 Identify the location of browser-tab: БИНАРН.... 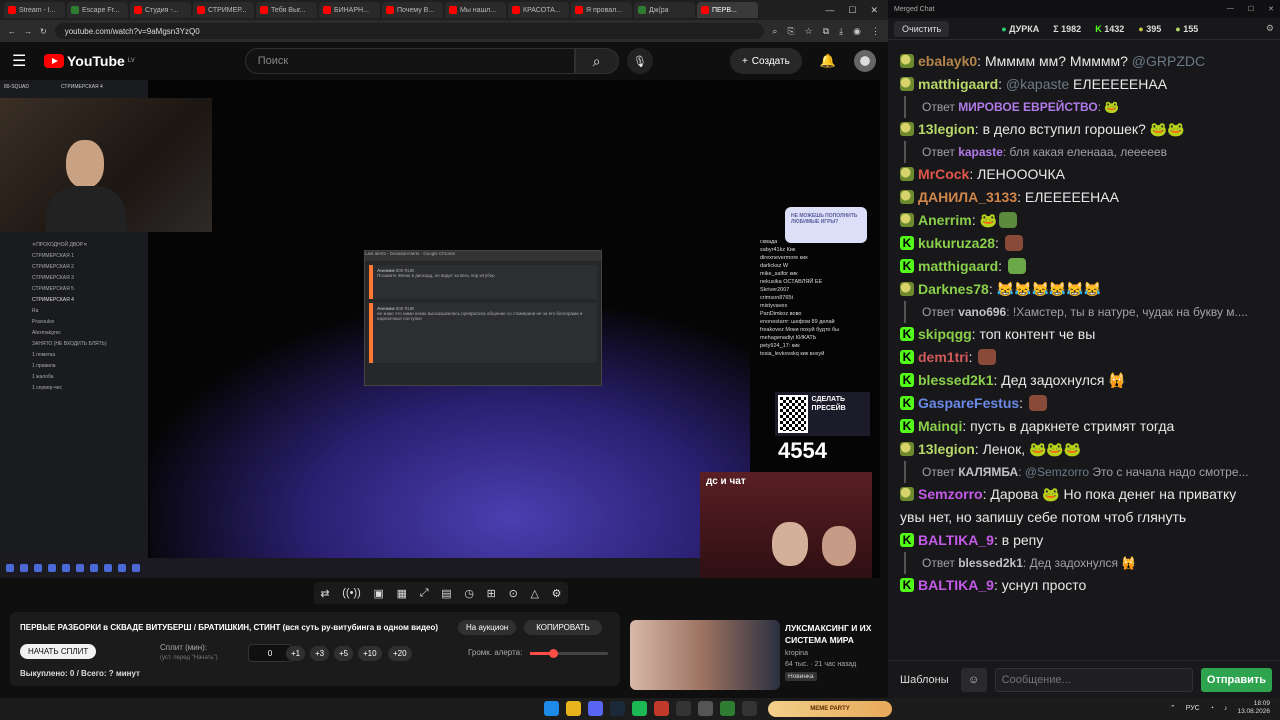
(349, 10).